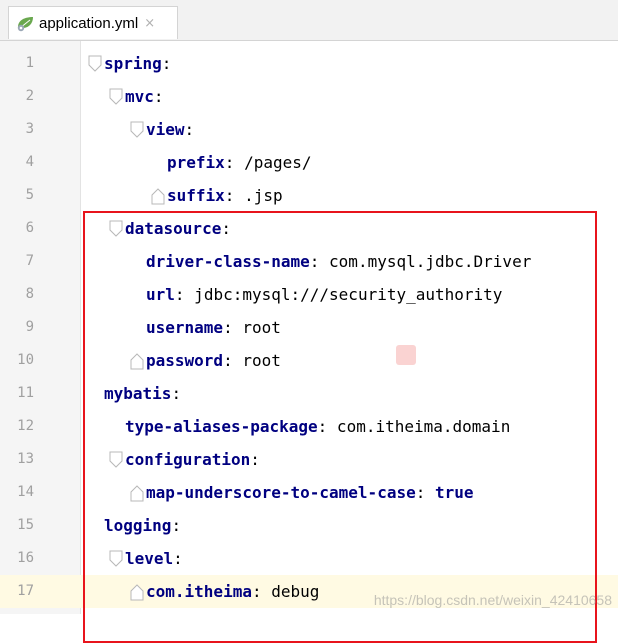  I want to click on watermark: https://blog.csdn.net/weixin_42410658, so click(492, 600).